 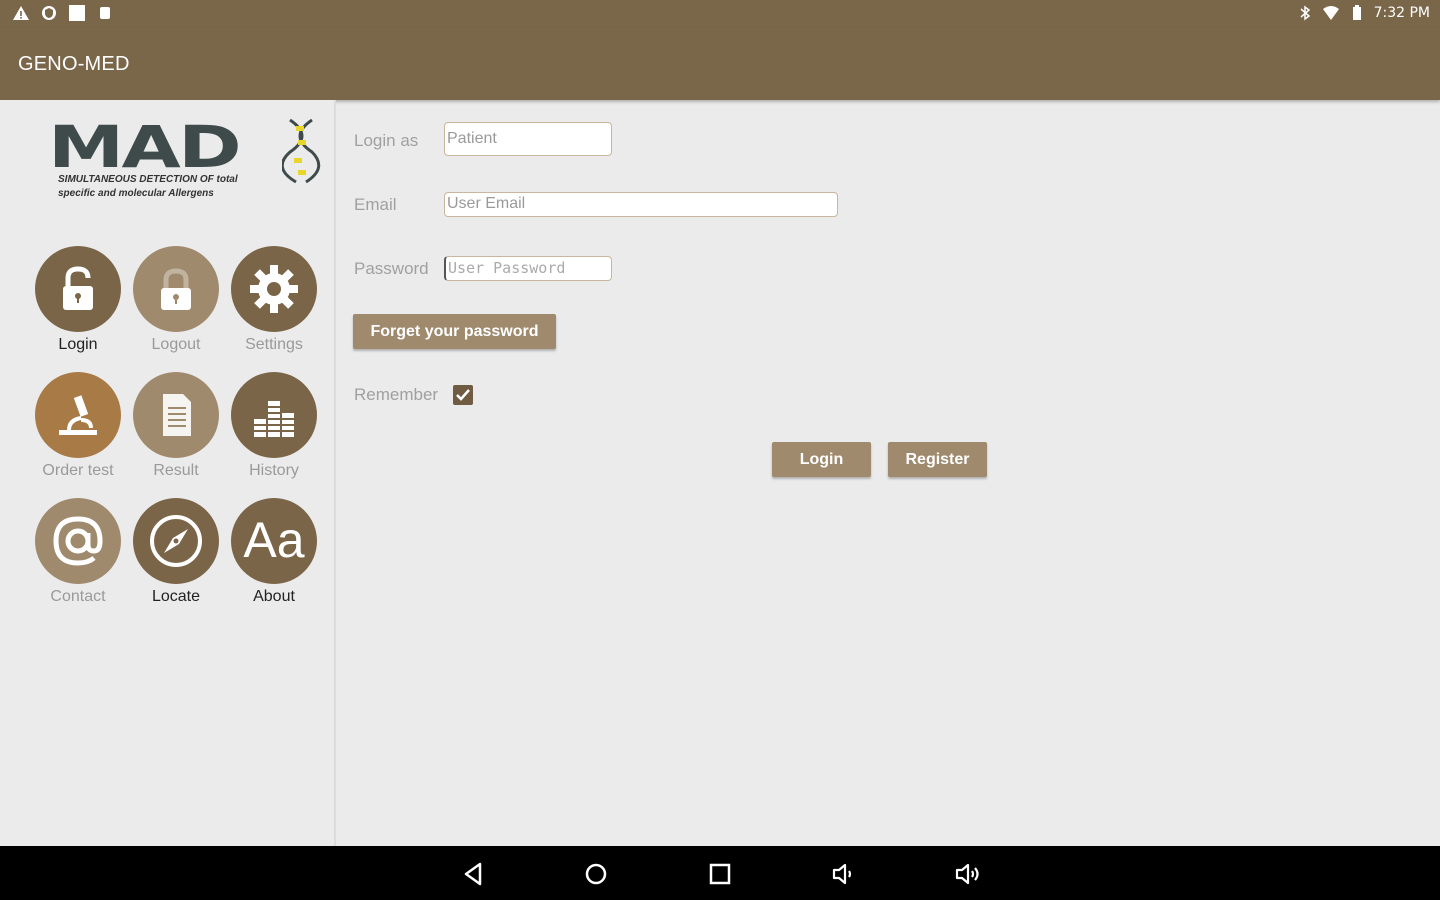 I want to click on lock-icon, so click(x=176, y=289).